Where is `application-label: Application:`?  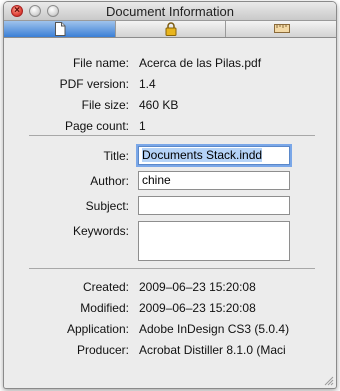
application-label: Application: is located at coordinates (97, 329).